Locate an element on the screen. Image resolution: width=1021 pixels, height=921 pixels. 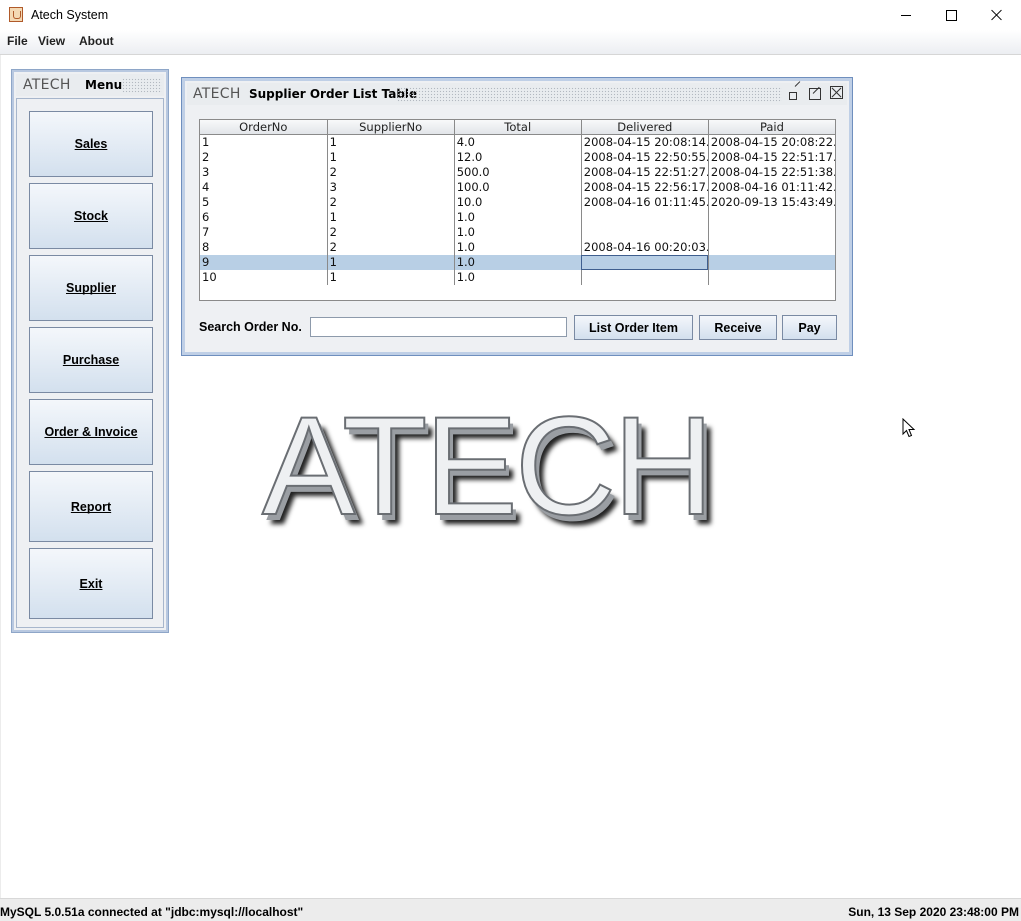
table-row-selected: 9 1 1.0 is located at coordinates (517, 262).